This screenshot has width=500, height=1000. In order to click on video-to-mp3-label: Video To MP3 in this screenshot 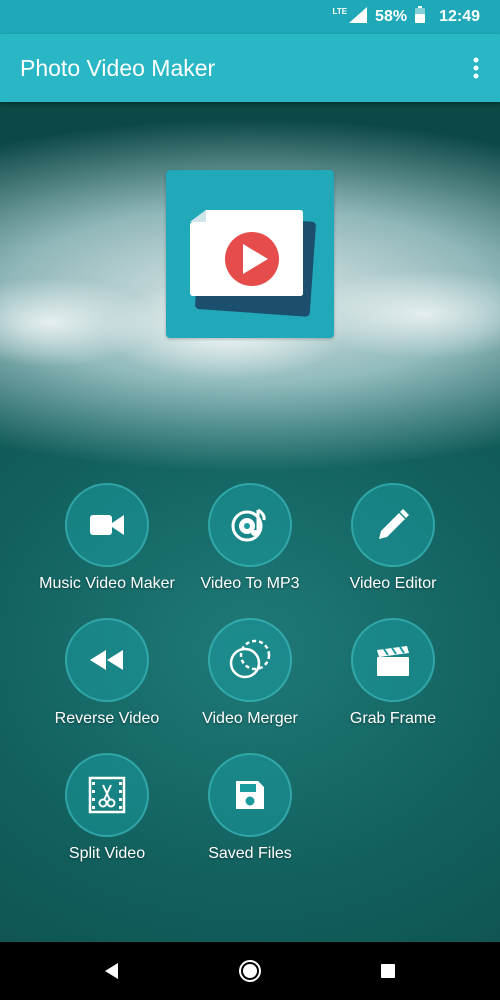, I will do `click(250, 583)`.